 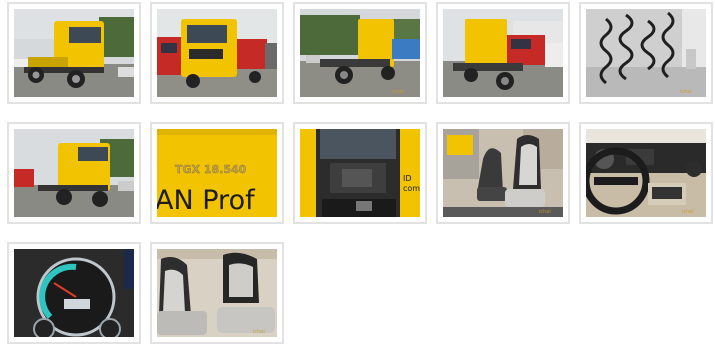 I want to click on photo-thumbnail-8: ID com, so click(x=360, y=173).